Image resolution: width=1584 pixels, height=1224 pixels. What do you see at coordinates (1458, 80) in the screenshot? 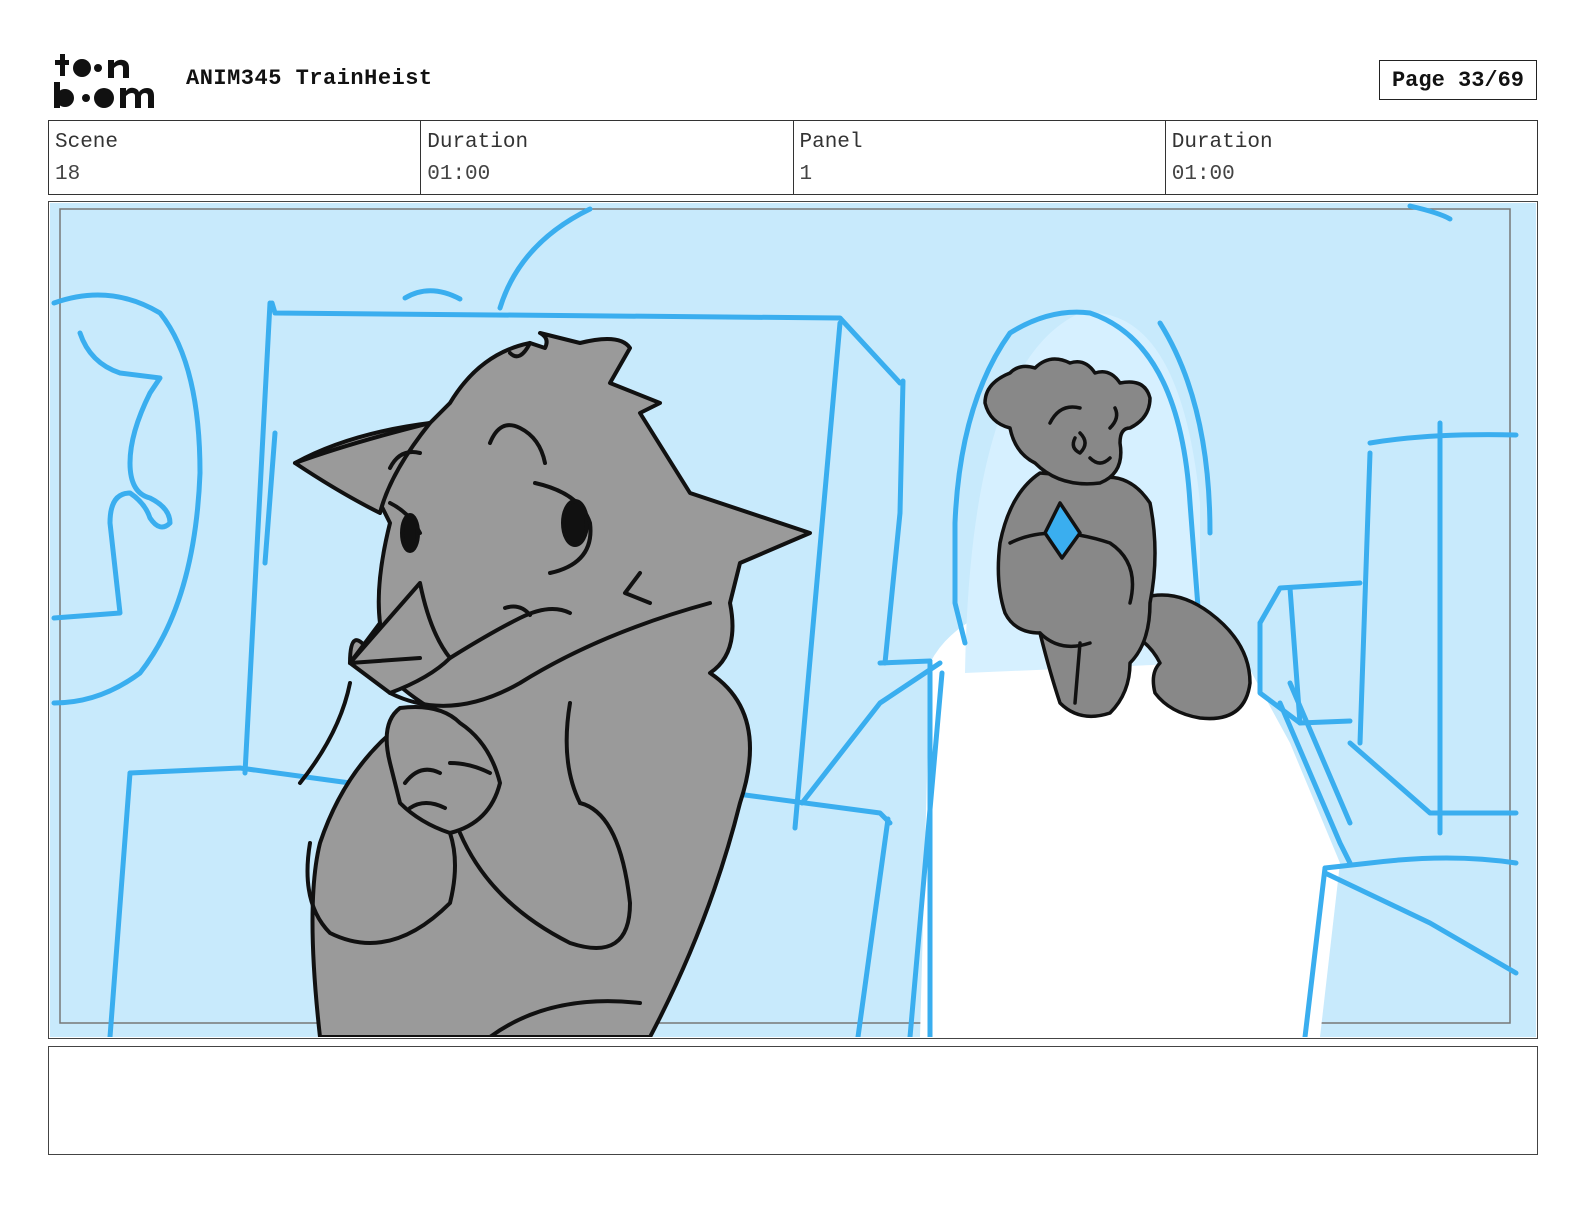
I see `page-indicator: Page 33/69` at bounding box center [1458, 80].